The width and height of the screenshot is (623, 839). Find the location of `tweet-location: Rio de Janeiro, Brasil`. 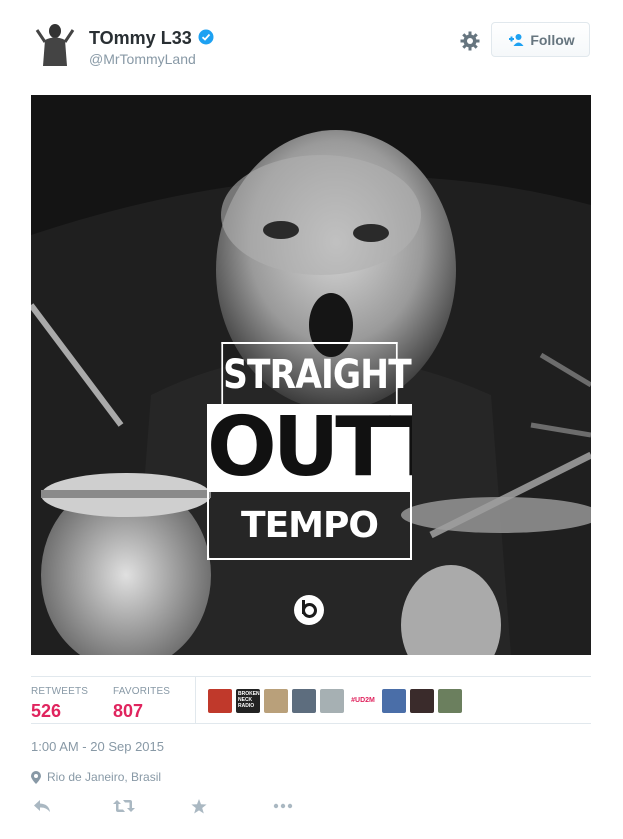

tweet-location: Rio de Janeiro, Brasil is located at coordinates (96, 777).